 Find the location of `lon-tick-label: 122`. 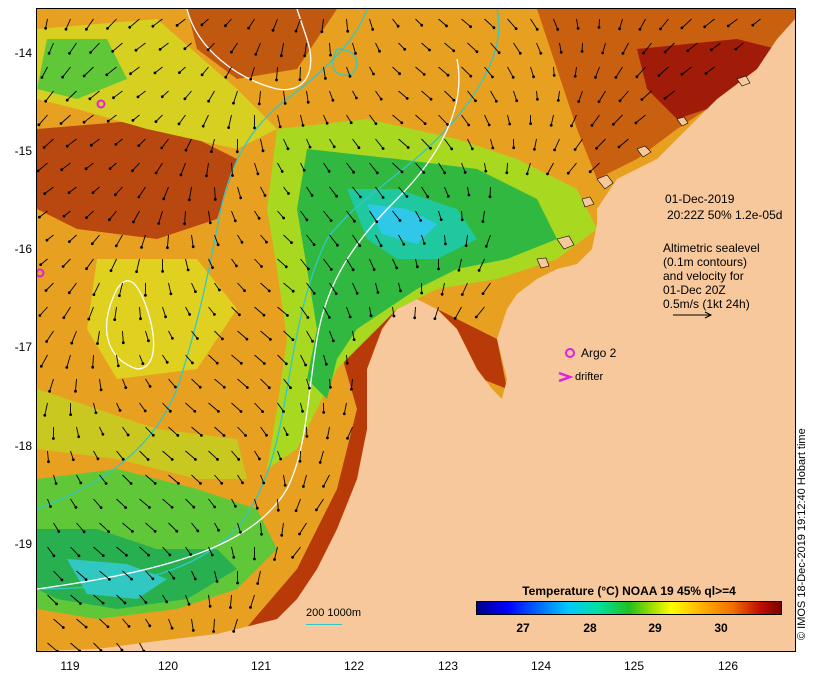

lon-tick-label: 122 is located at coordinates (354, 666).